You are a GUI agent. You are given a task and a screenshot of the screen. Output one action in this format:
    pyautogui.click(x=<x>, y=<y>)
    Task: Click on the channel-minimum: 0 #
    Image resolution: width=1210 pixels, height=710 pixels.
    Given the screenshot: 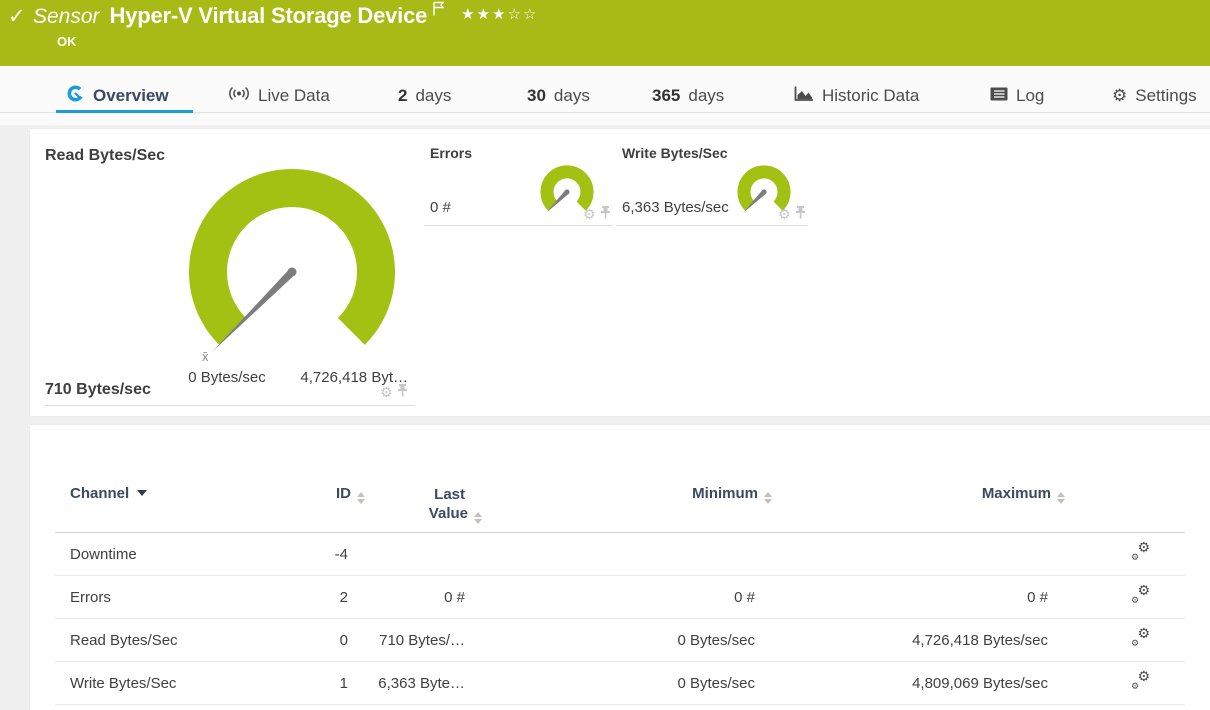 What is the action you would take?
    pyautogui.click(x=744, y=597)
    